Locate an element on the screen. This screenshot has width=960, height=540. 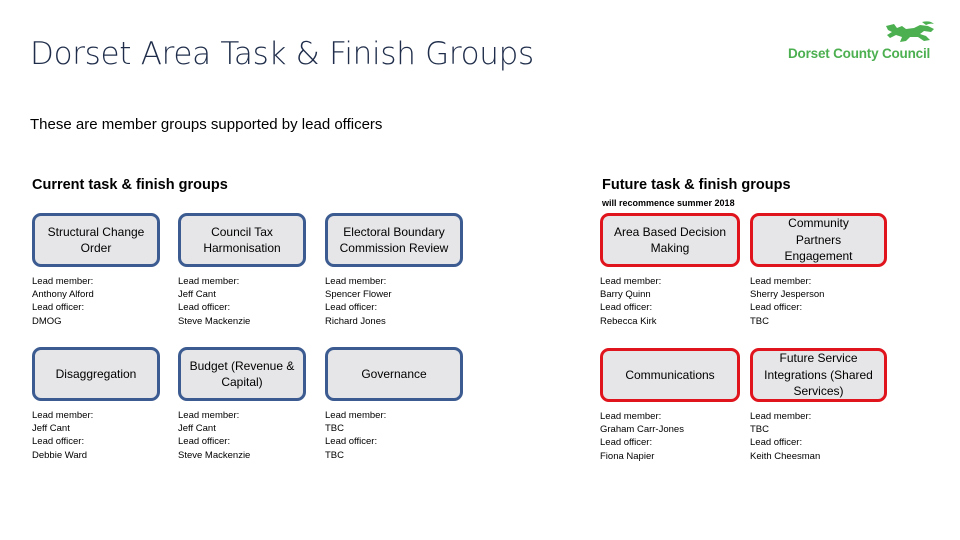
lead-officer-value: Fiona Napier is located at coordinates (627, 456).